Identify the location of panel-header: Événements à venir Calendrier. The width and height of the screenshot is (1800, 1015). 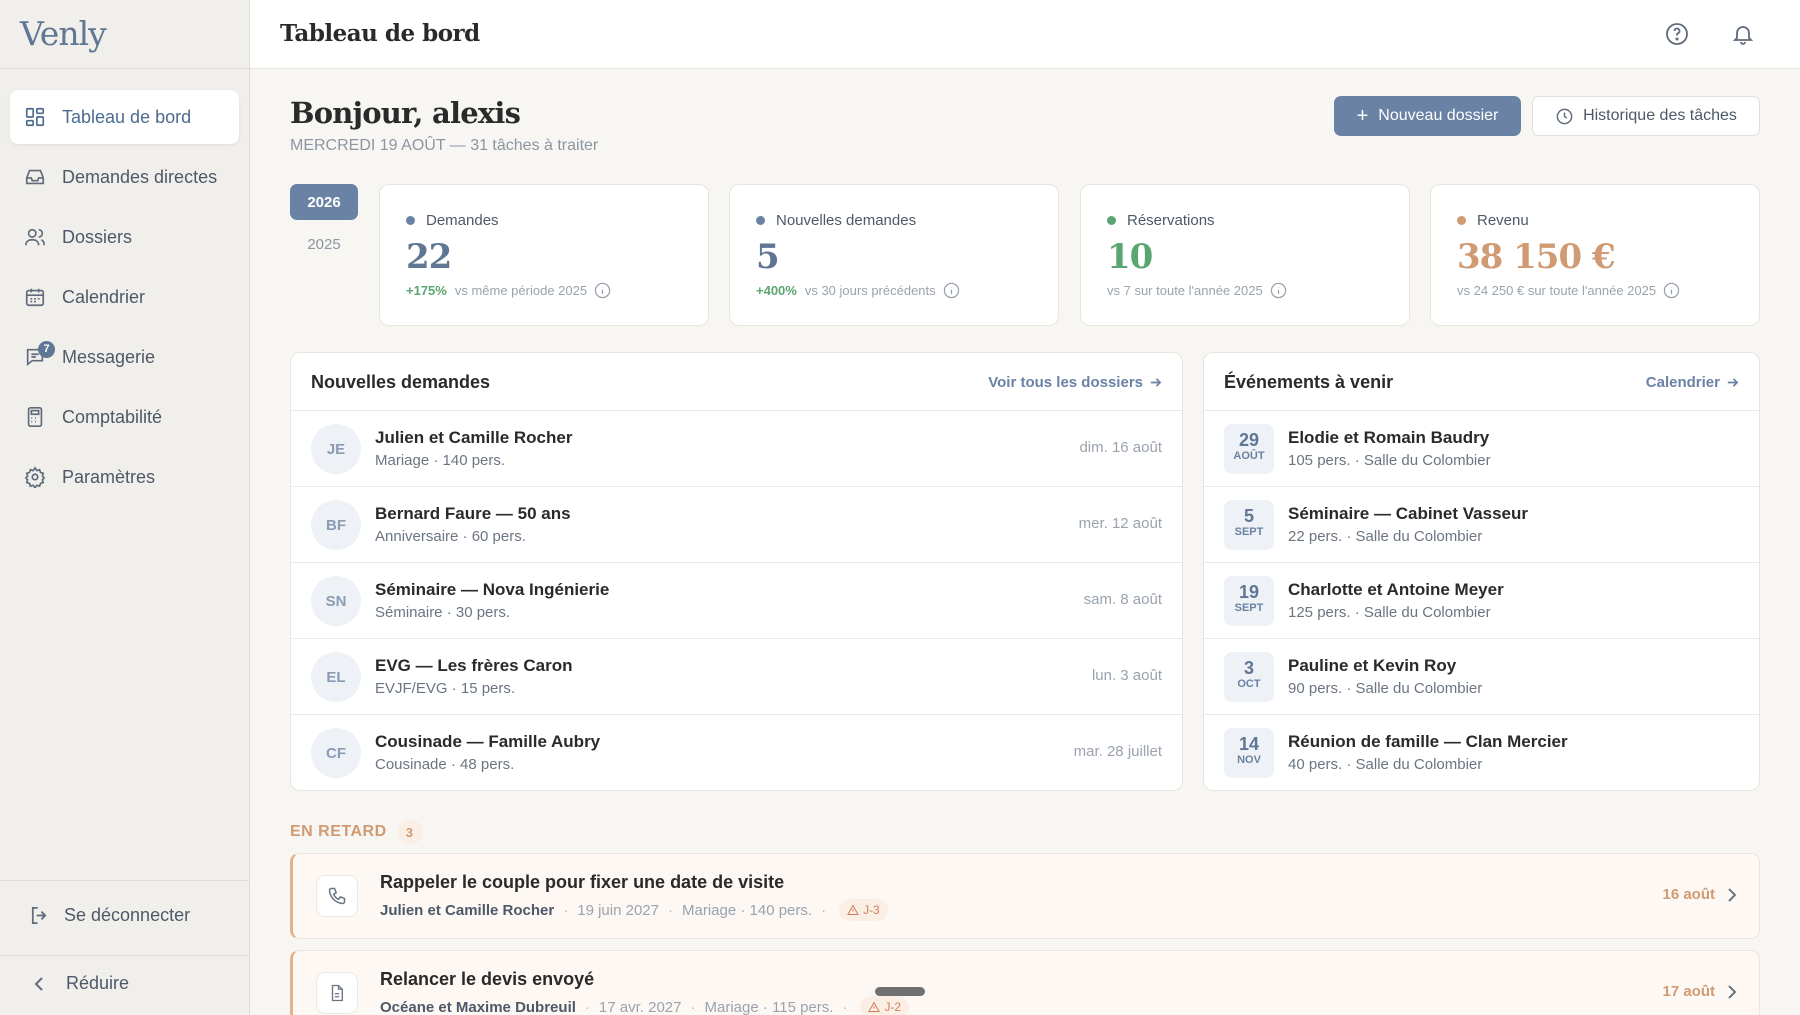
(1481, 382).